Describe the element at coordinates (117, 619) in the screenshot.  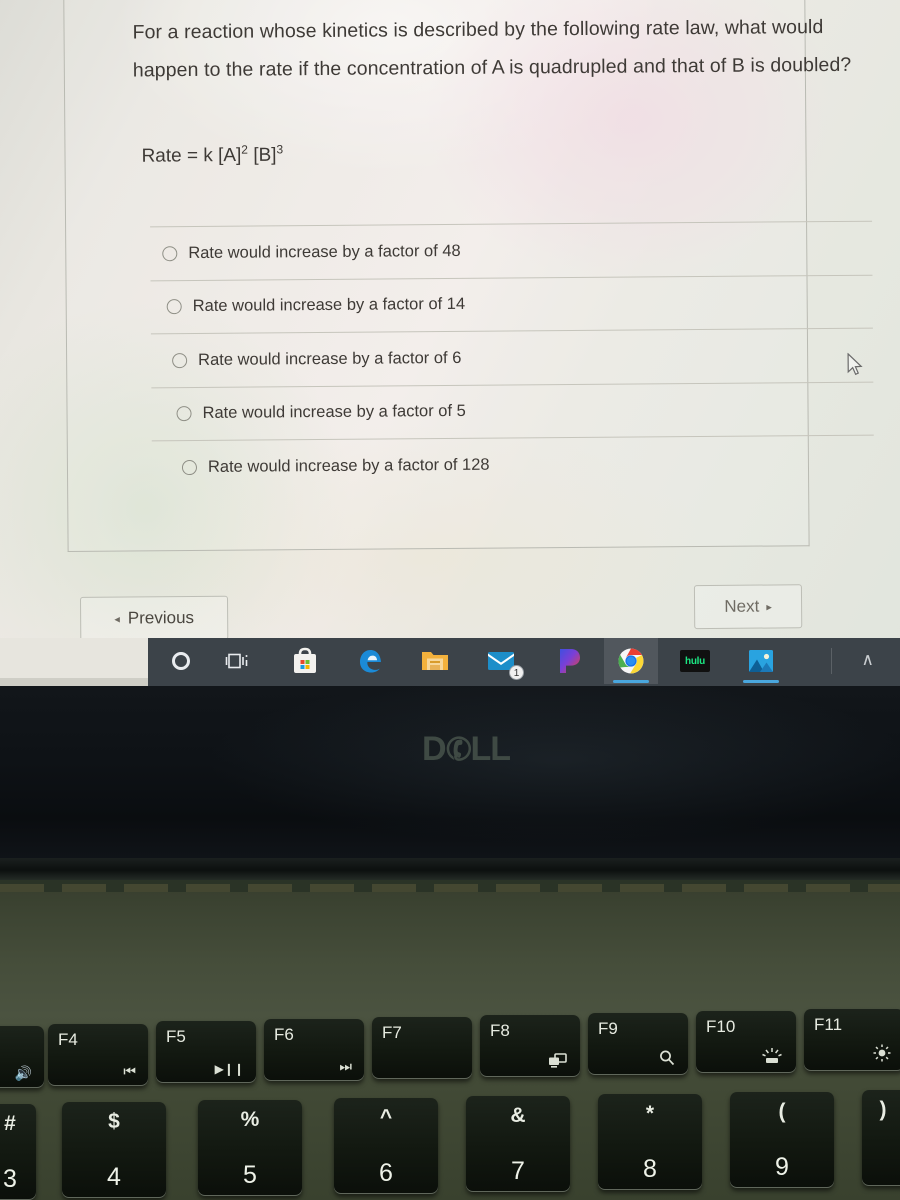
I see `chevron-left-icon: ◂` at that location.